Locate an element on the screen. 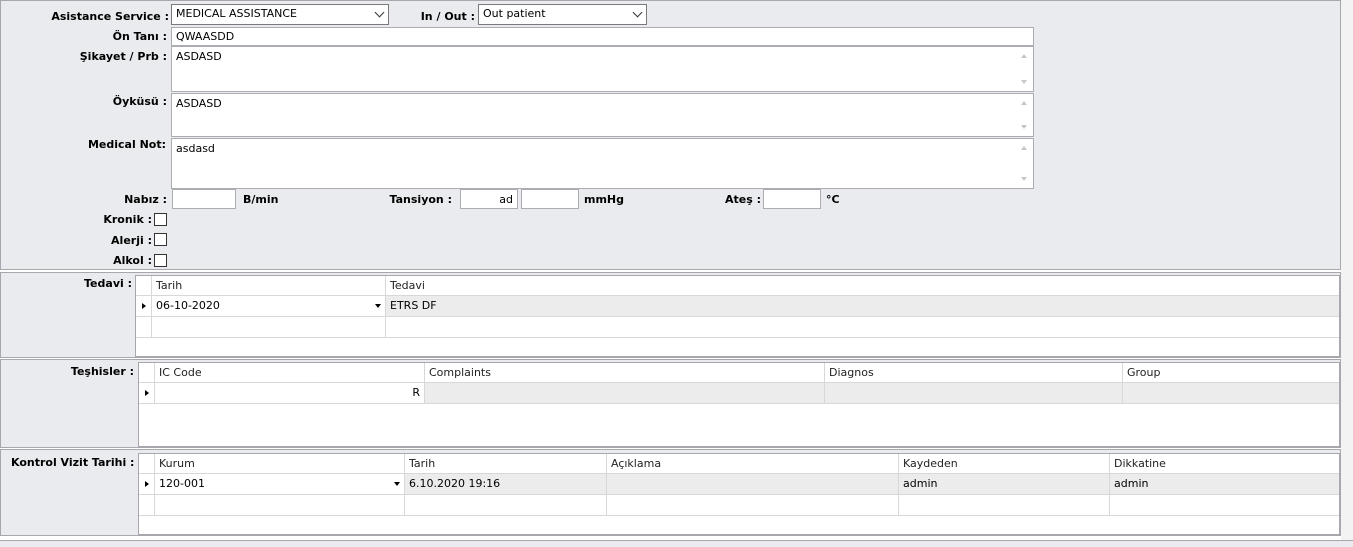 The width and height of the screenshot is (1353, 547). tansiyon-systolic-input: ad is located at coordinates (489, 199).